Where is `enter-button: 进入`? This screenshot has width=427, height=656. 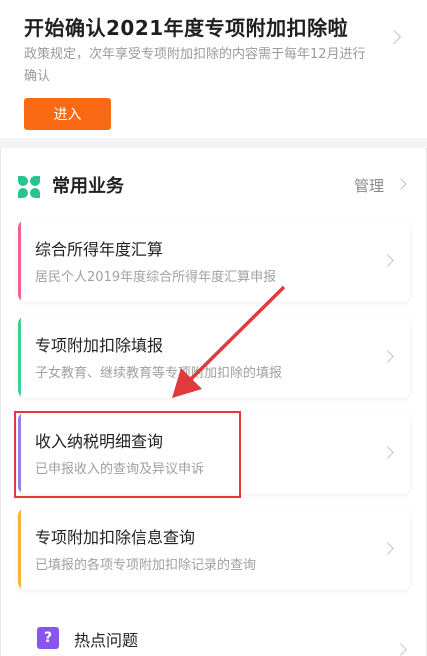 enter-button: 进入 is located at coordinates (67, 114).